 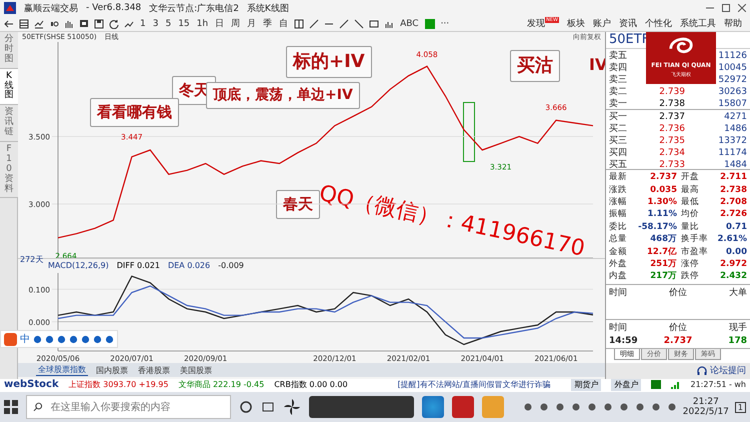 I want to click on menu-item: 资讯, so click(x=628, y=23).